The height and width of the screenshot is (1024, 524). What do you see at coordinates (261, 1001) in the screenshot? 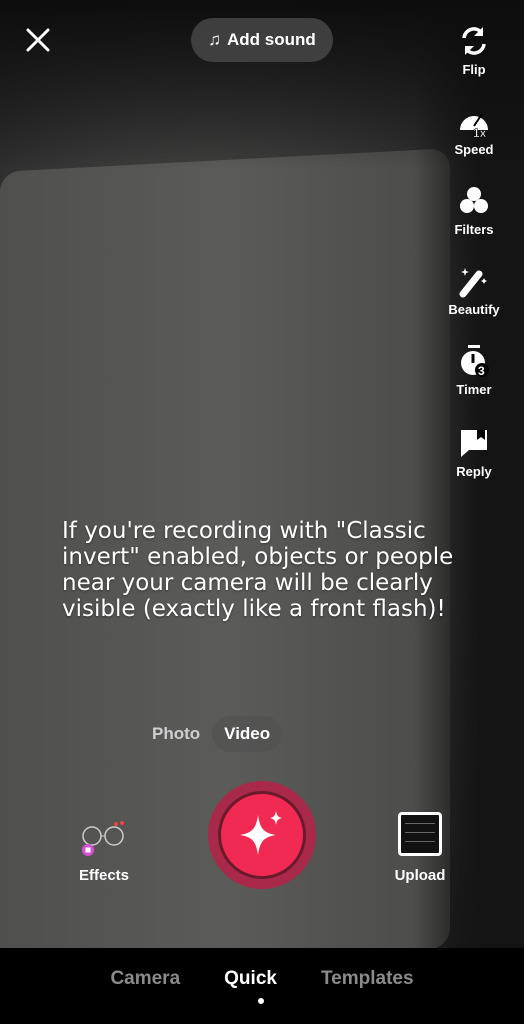
I see `selected-tab-indicator` at bounding box center [261, 1001].